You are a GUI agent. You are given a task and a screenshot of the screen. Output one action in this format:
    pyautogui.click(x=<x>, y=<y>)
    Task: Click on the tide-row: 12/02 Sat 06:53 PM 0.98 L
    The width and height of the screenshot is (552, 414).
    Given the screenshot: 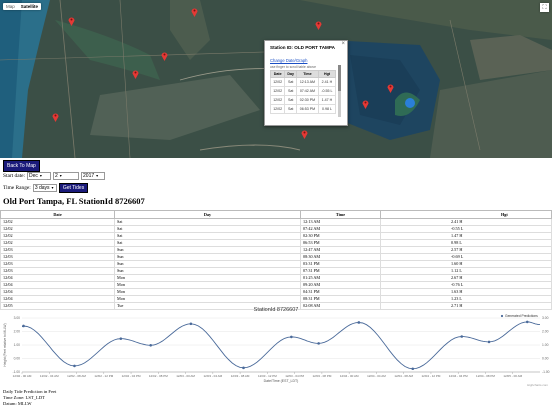 What is the action you would take?
    pyautogui.click(x=276, y=243)
    